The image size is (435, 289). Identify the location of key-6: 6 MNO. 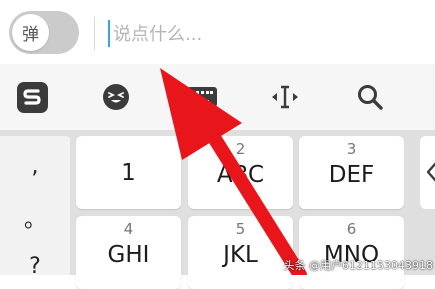
(351, 252).